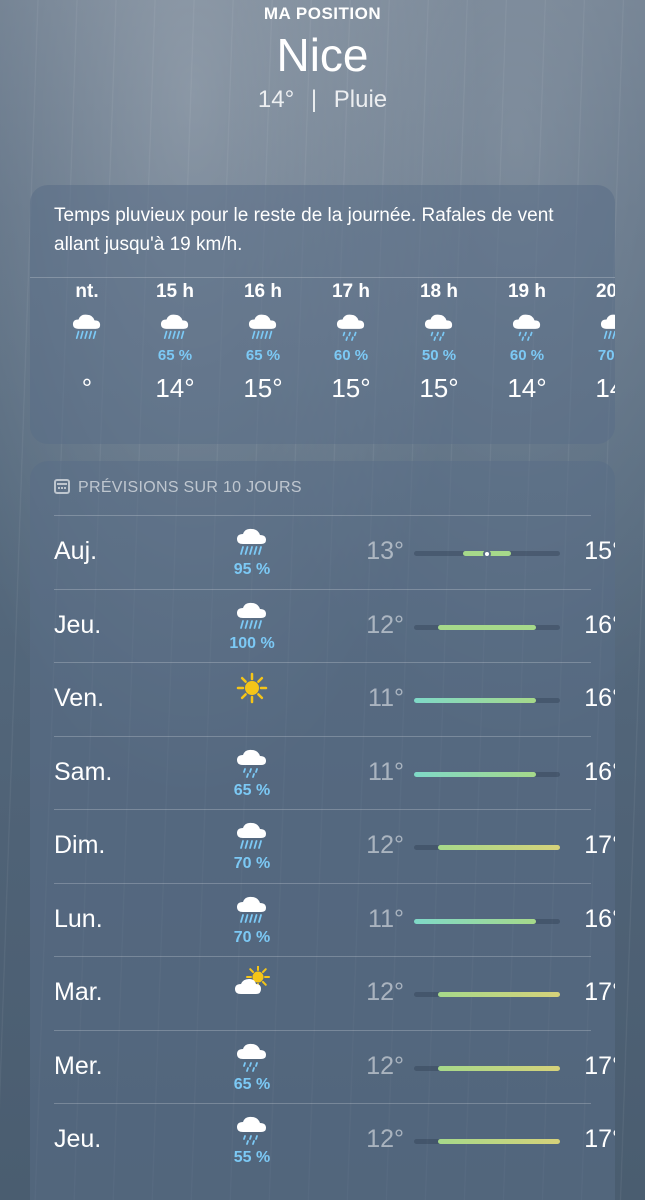 The image size is (645, 1200). What do you see at coordinates (78, 918) in the screenshot?
I see `day-name: Lun.` at bounding box center [78, 918].